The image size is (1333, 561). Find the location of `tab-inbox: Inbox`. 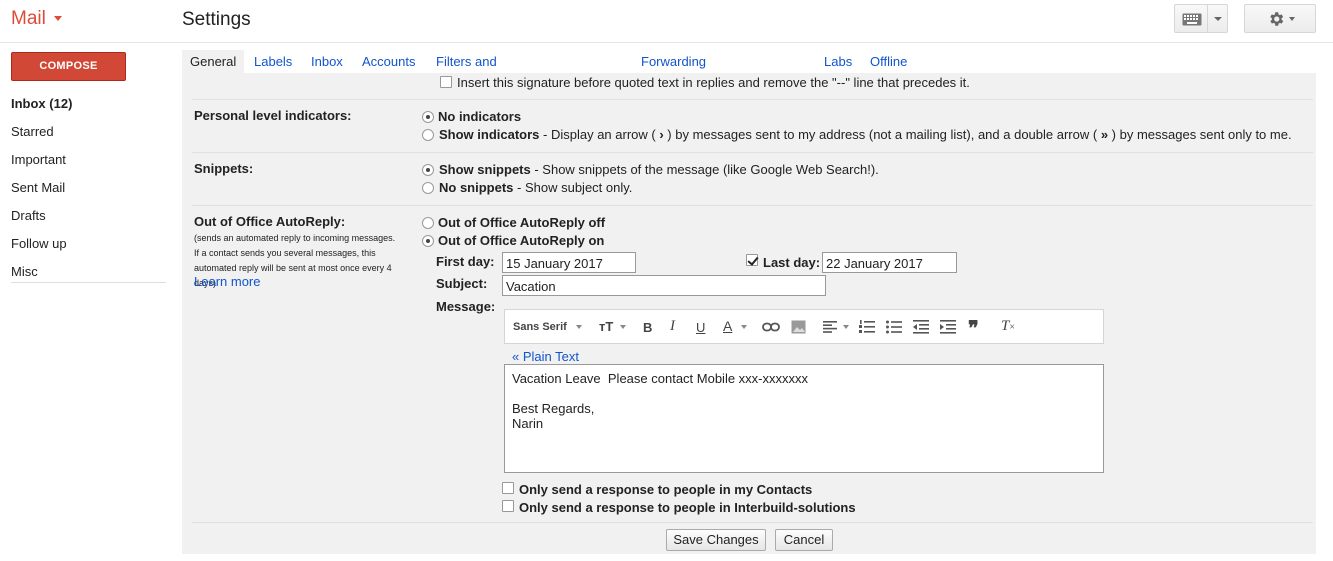

tab-inbox: Inbox is located at coordinates (327, 61).